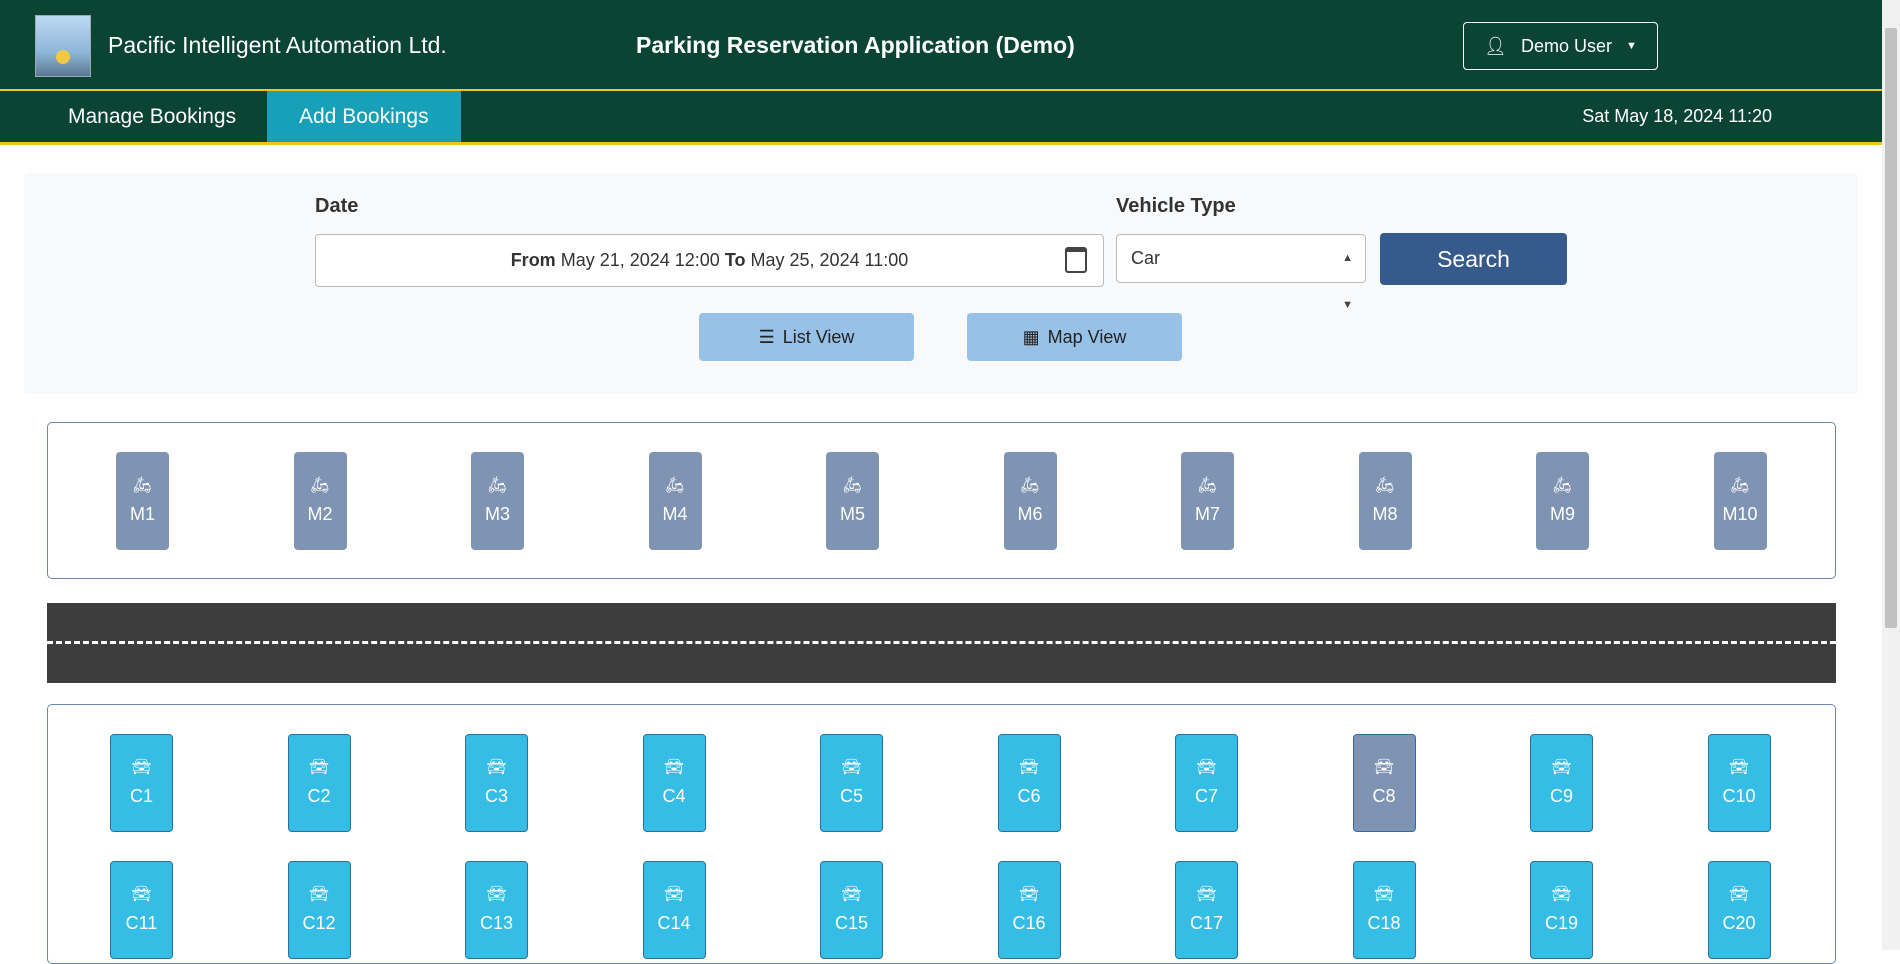 The width and height of the screenshot is (1900, 964). What do you see at coordinates (141, 922) in the screenshot?
I see `spot-label: C11` at bounding box center [141, 922].